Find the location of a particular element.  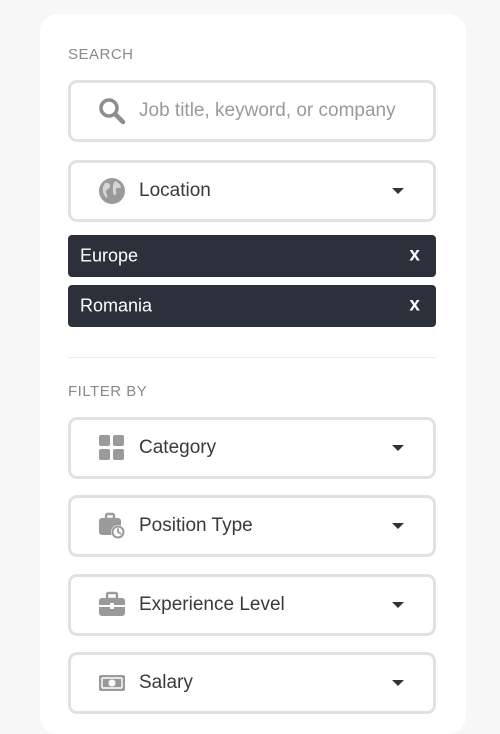

tag-label: Europe is located at coordinates (109, 255).